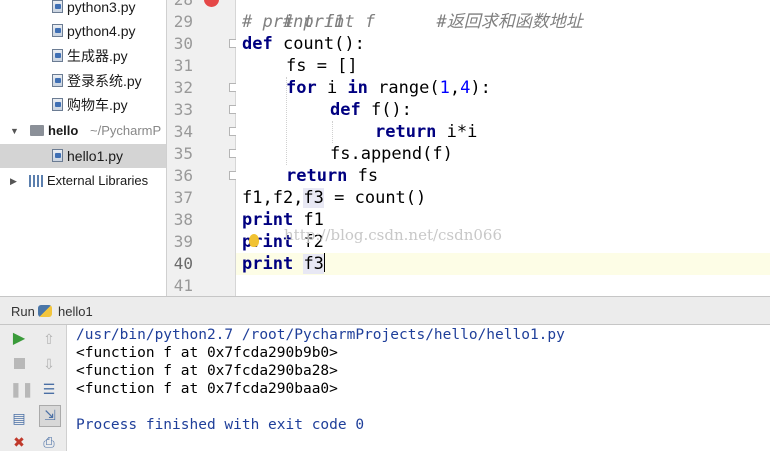  What do you see at coordinates (371, 110) in the screenshot?
I see `code-line-33: def f():` at bounding box center [371, 110].